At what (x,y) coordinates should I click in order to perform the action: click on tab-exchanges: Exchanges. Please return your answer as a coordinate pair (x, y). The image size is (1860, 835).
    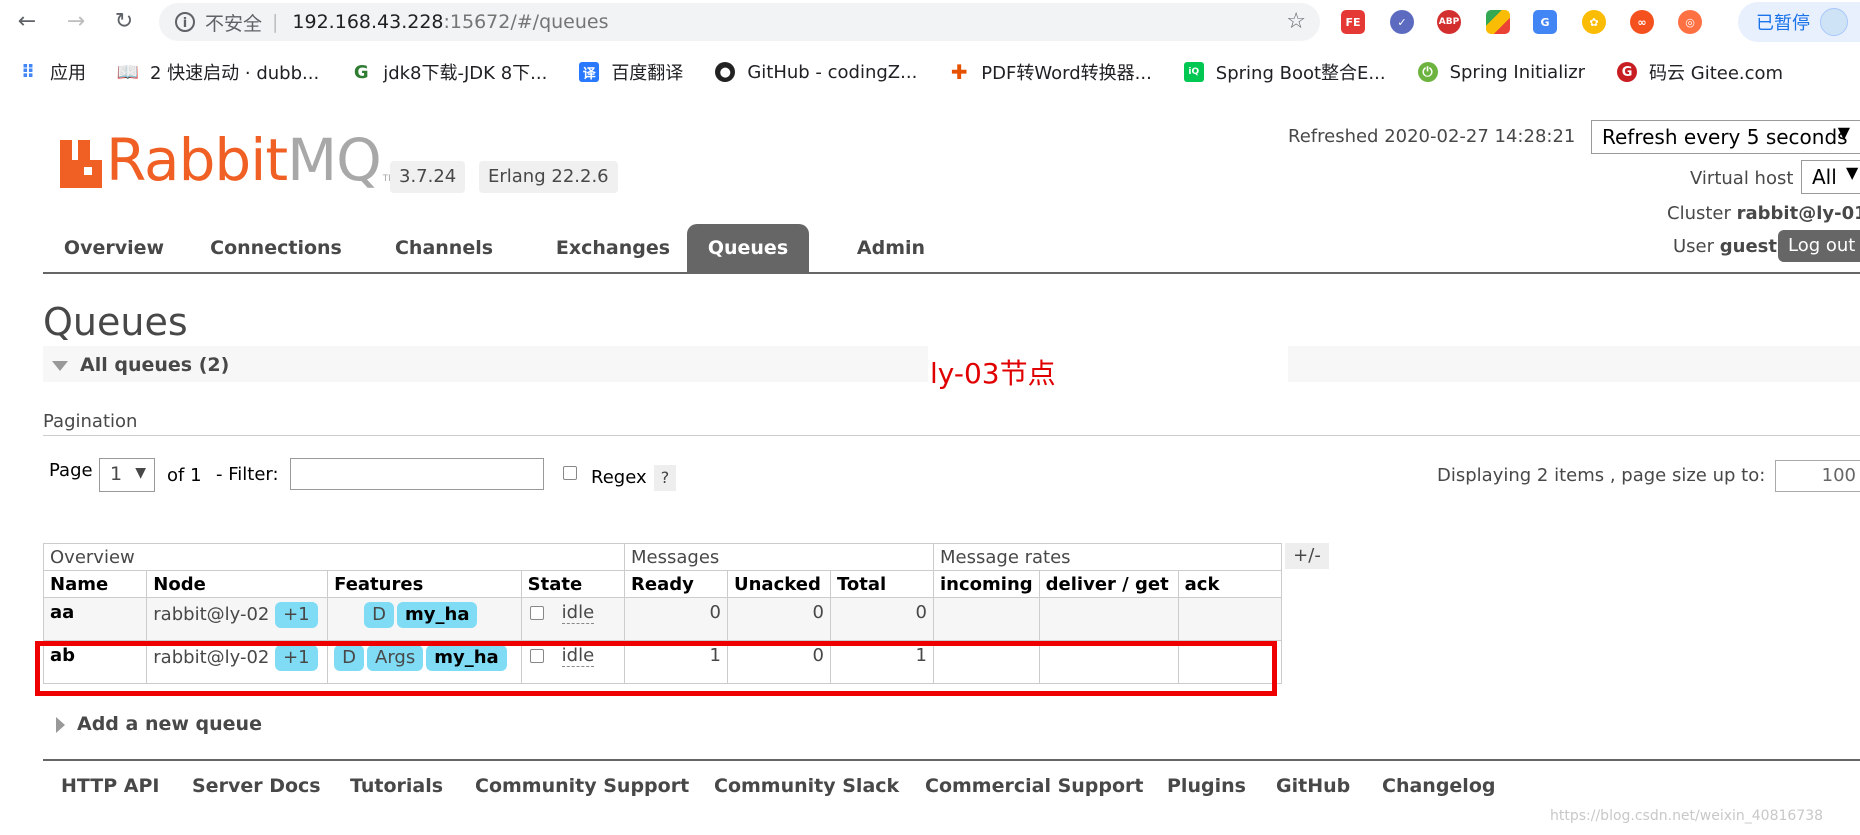
    Looking at the image, I should click on (613, 248).